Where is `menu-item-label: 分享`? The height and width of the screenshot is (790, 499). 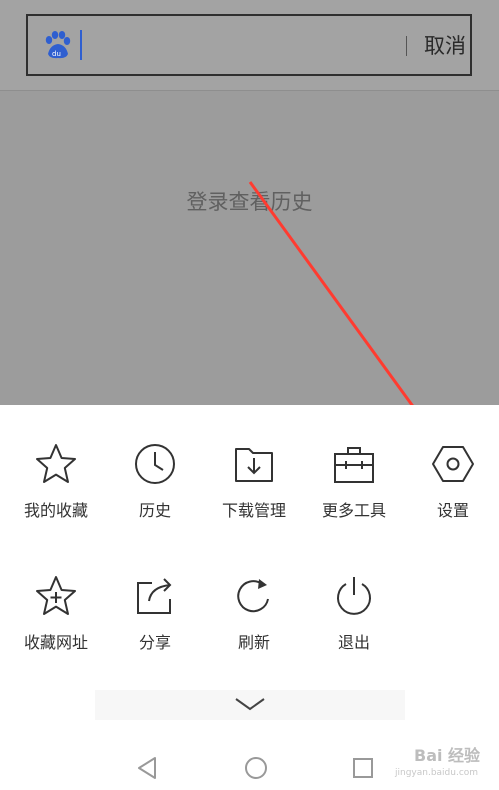 menu-item-label: 分享 is located at coordinates (154, 642).